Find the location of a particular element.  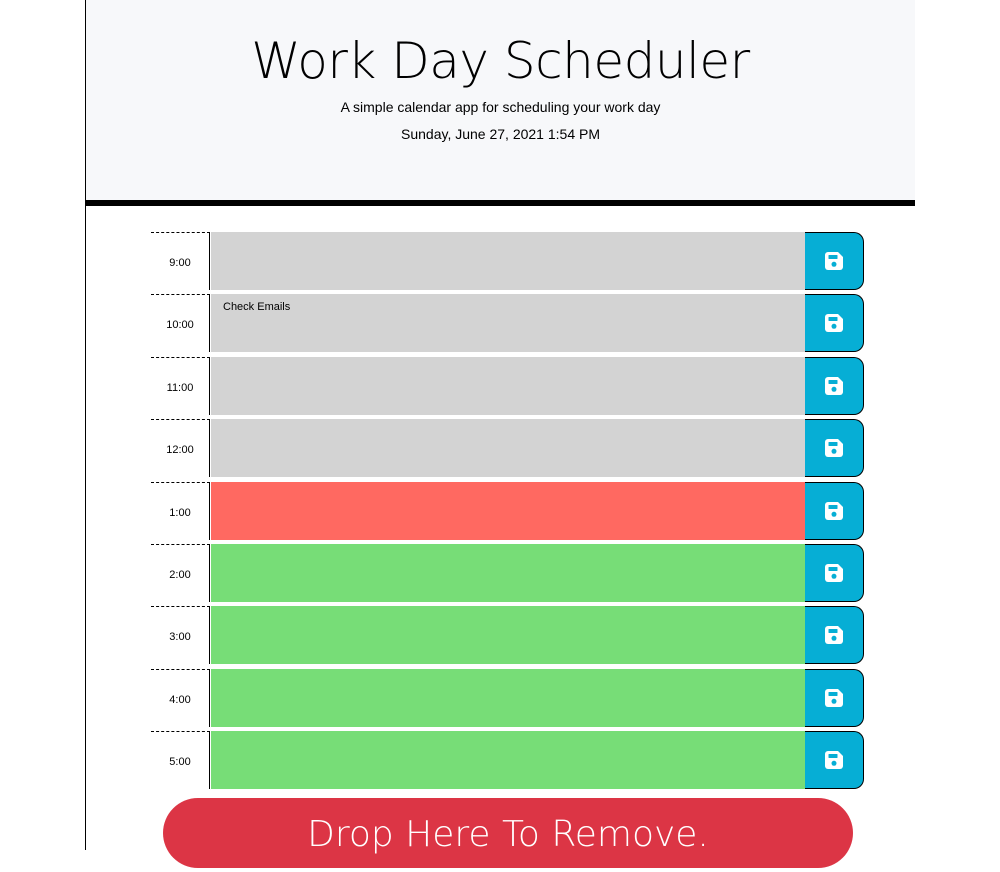

time-block: 3:00 is located at coordinates (508, 635).